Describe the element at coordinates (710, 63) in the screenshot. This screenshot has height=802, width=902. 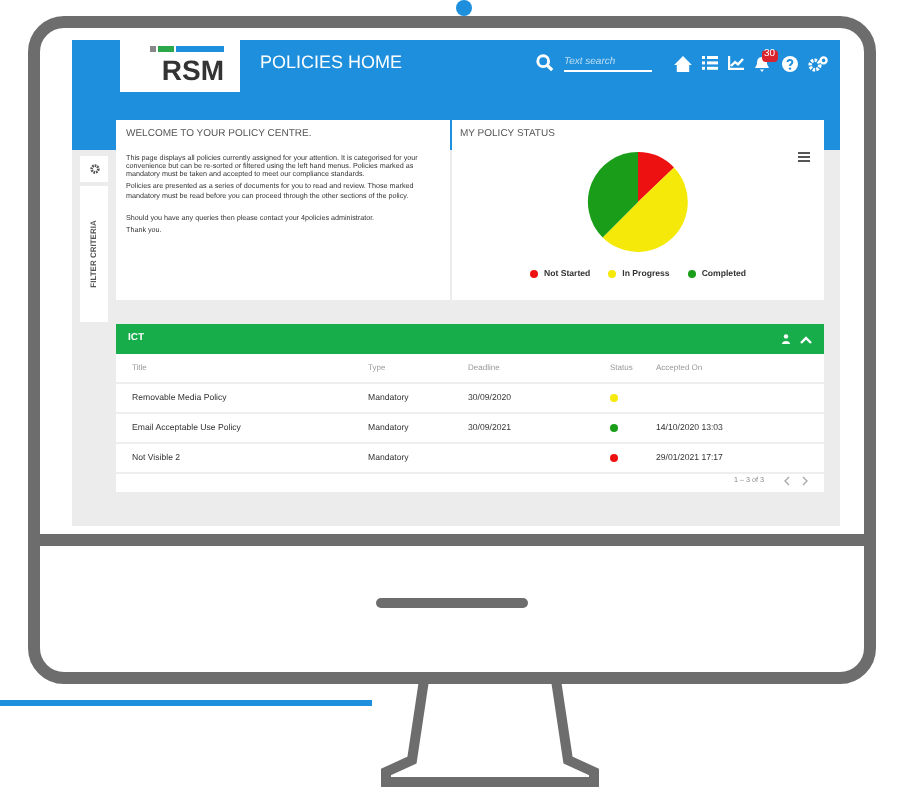
I see `list-icon` at that location.